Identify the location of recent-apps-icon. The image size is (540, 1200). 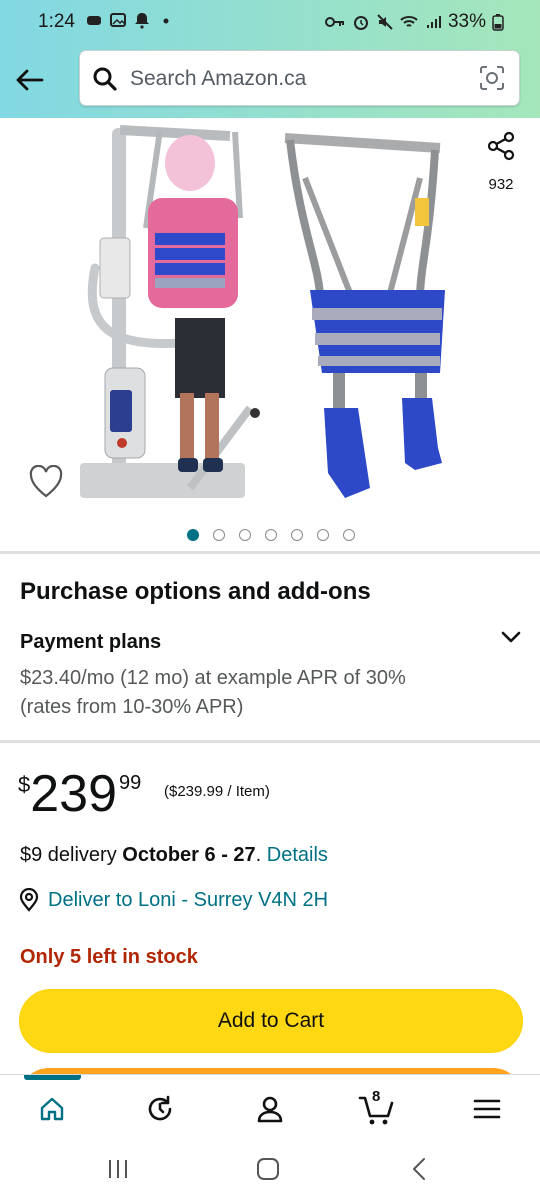
(118, 1169).